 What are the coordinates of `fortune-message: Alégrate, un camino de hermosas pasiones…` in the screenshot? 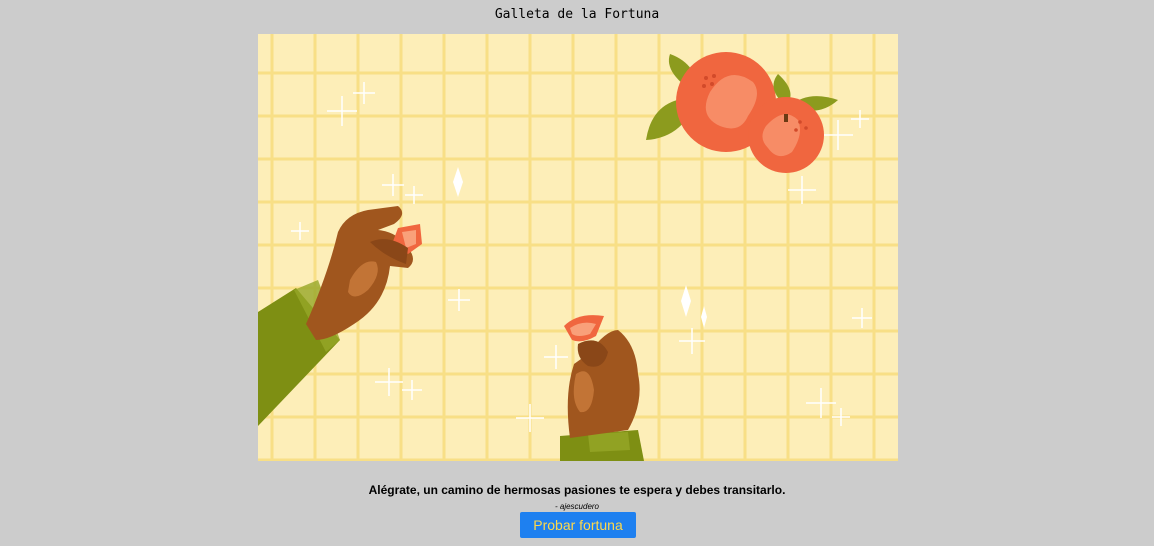 It's located at (577, 490).